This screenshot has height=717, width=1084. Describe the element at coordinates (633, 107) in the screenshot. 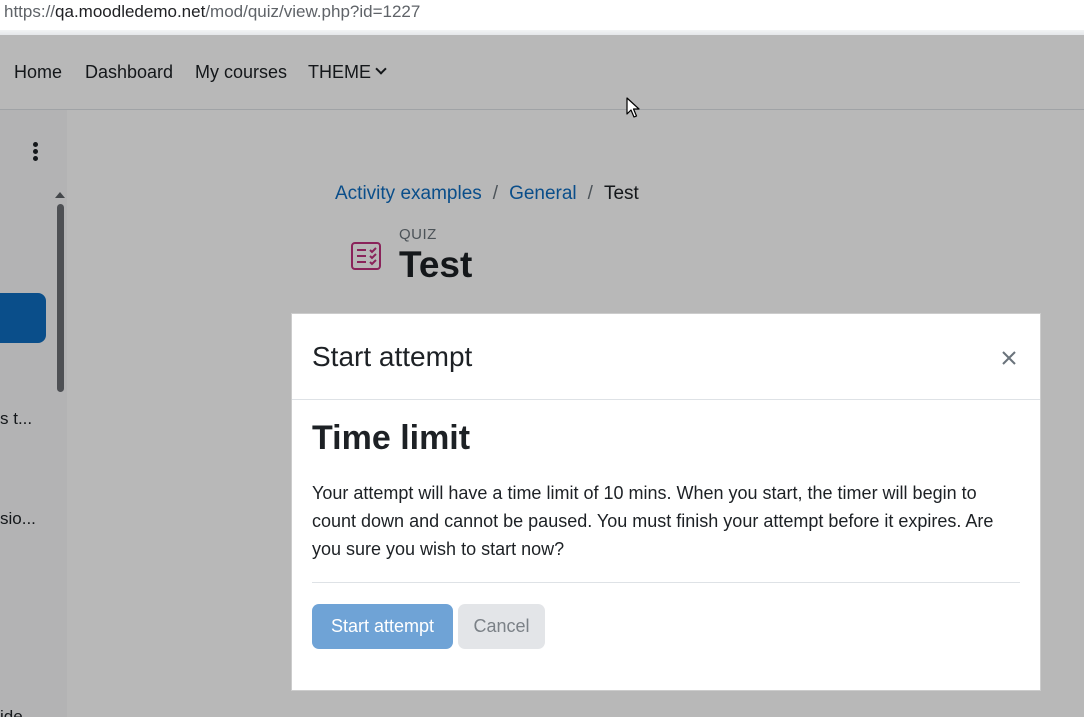

I see `mouse-pointer-icon` at that location.